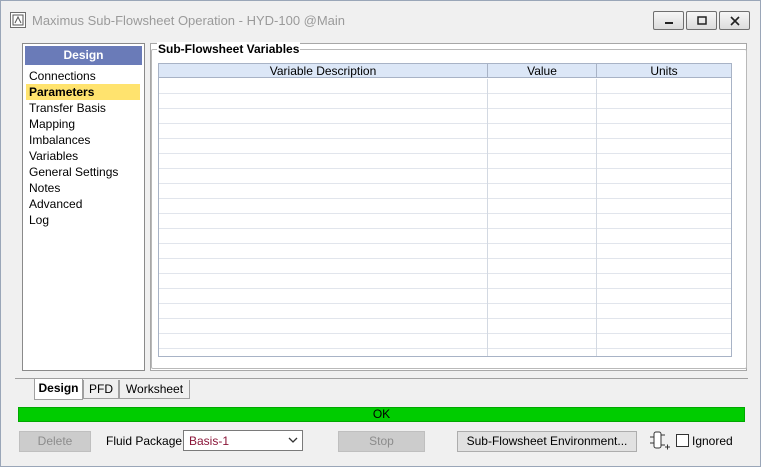  Describe the element at coordinates (83, 55) in the screenshot. I see `nav-header: Design` at that location.